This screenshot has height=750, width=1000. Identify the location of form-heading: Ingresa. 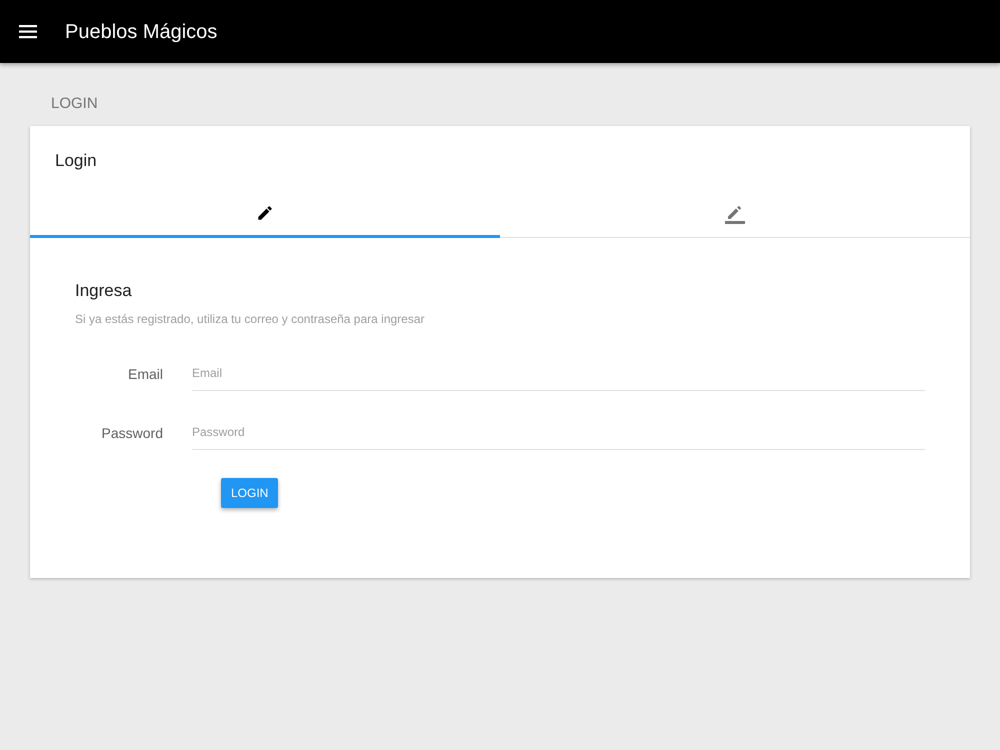
(104, 291).